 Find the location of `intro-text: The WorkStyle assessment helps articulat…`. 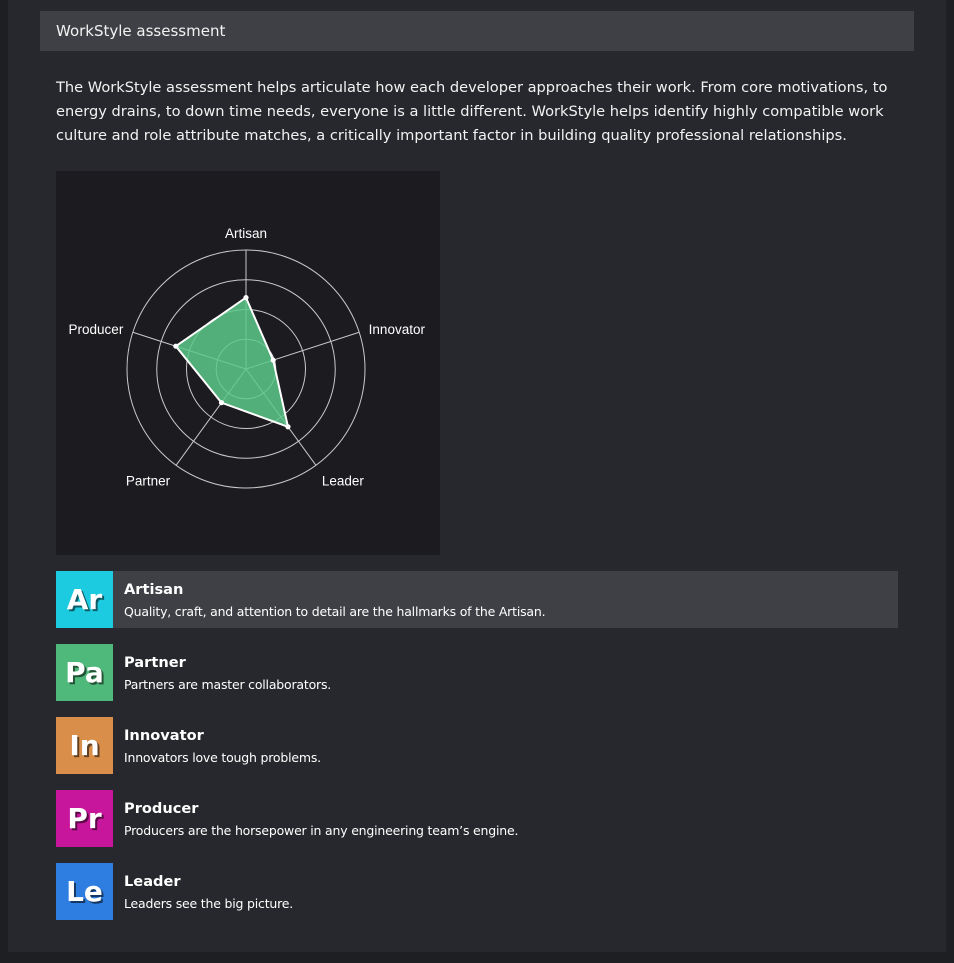

intro-text: The WorkStyle assessment helps articulat… is located at coordinates (472, 111).